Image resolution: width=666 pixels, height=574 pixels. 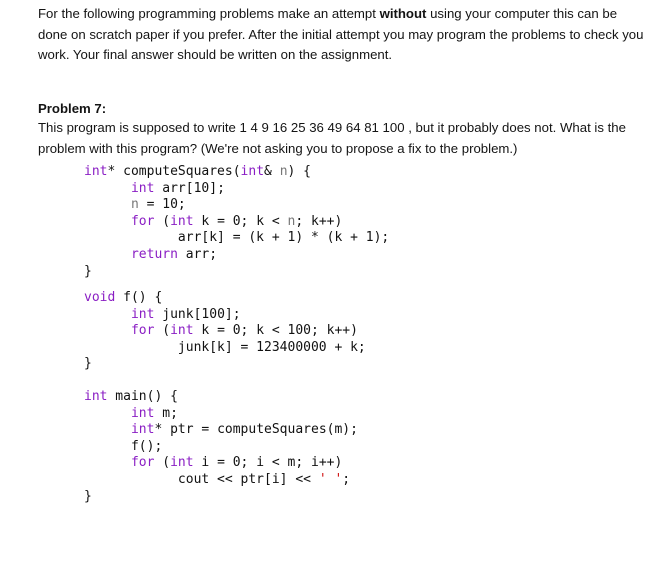 What do you see at coordinates (237, 238) in the screenshot?
I see `code-line: arr[k] = (k + 1) * (k + 1);` at bounding box center [237, 238].